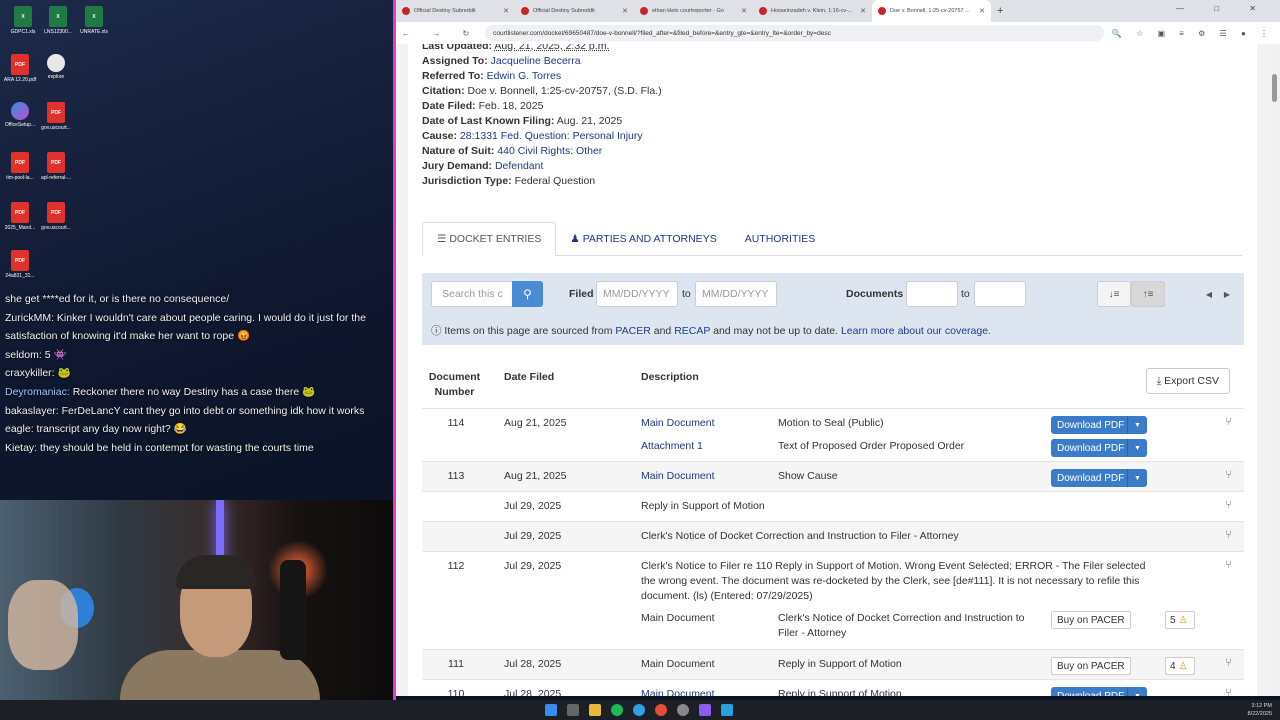 Image resolution: width=1280 pixels, height=720 pixels. Describe the element at coordinates (1223, 8) in the screenshot. I see `window-controls: — □ ✕` at that location.